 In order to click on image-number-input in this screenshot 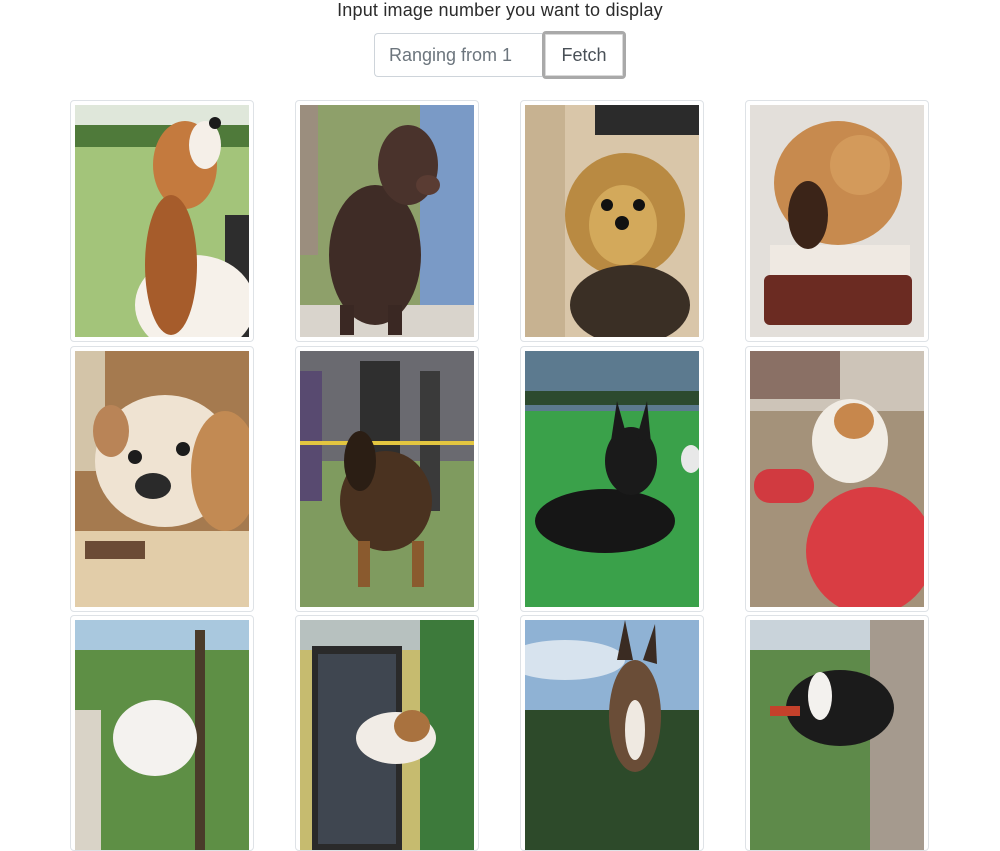, I will do `click(458, 55)`.